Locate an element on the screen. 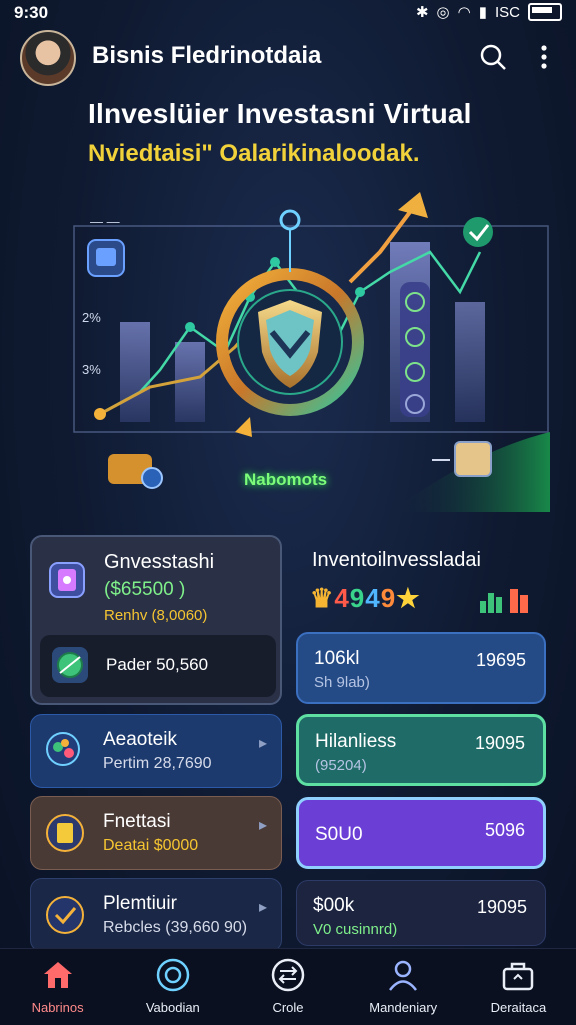 The height and width of the screenshot is (1025, 576). person-icon is located at coordinates (403, 975).